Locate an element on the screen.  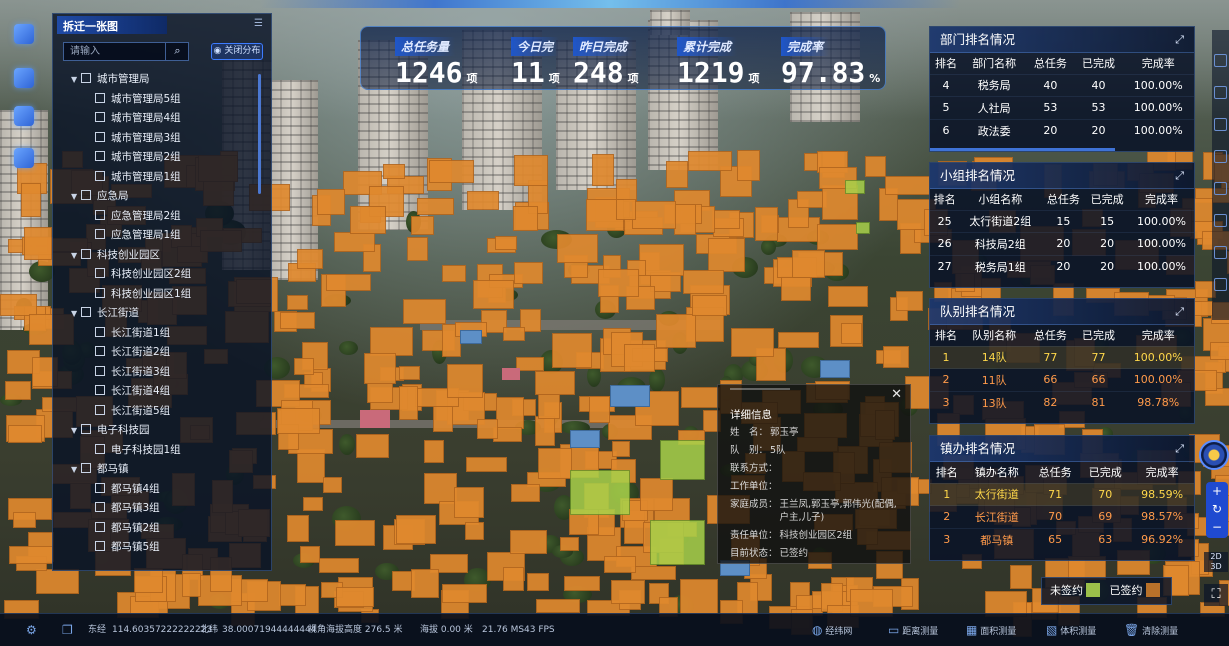
tree-item: 电子科技园1组 is located at coordinates (167, 451).